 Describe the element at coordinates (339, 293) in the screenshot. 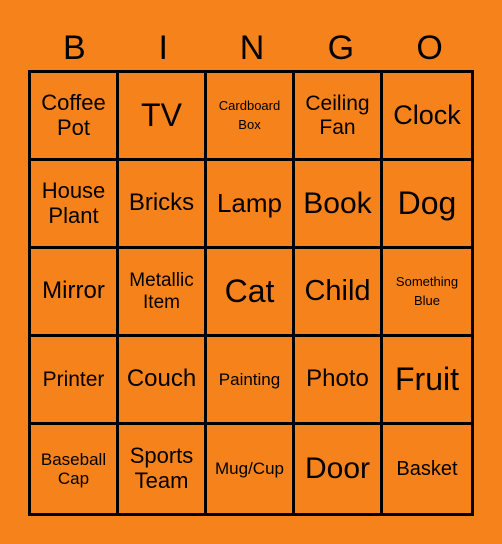

I see `bingo-cell: Child` at that location.